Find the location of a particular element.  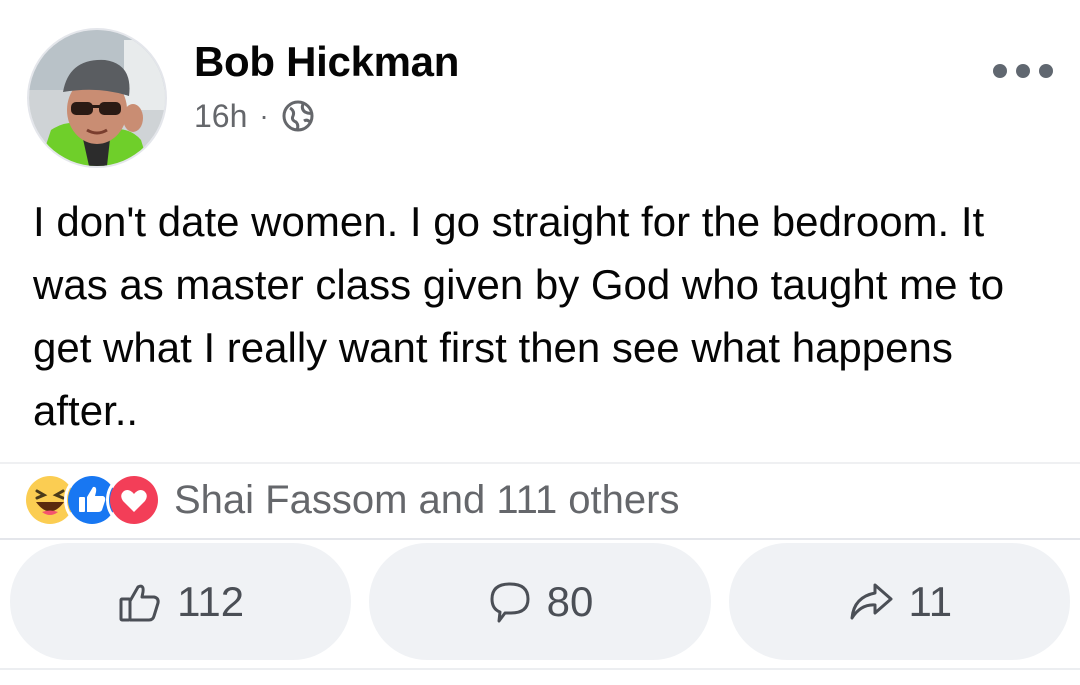

globe-icon is located at coordinates (298, 116).